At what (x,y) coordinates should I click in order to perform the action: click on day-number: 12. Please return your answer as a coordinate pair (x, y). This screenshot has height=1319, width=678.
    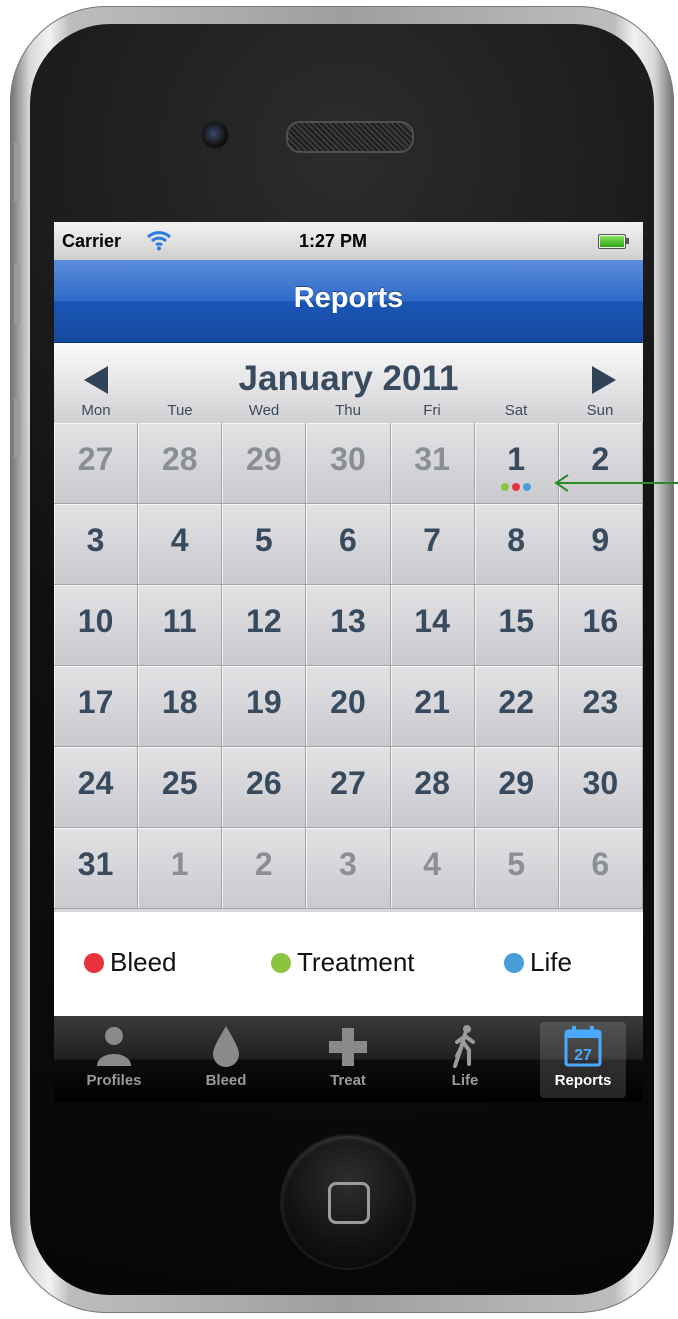
    Looking at the image, I should click on (264, 621).